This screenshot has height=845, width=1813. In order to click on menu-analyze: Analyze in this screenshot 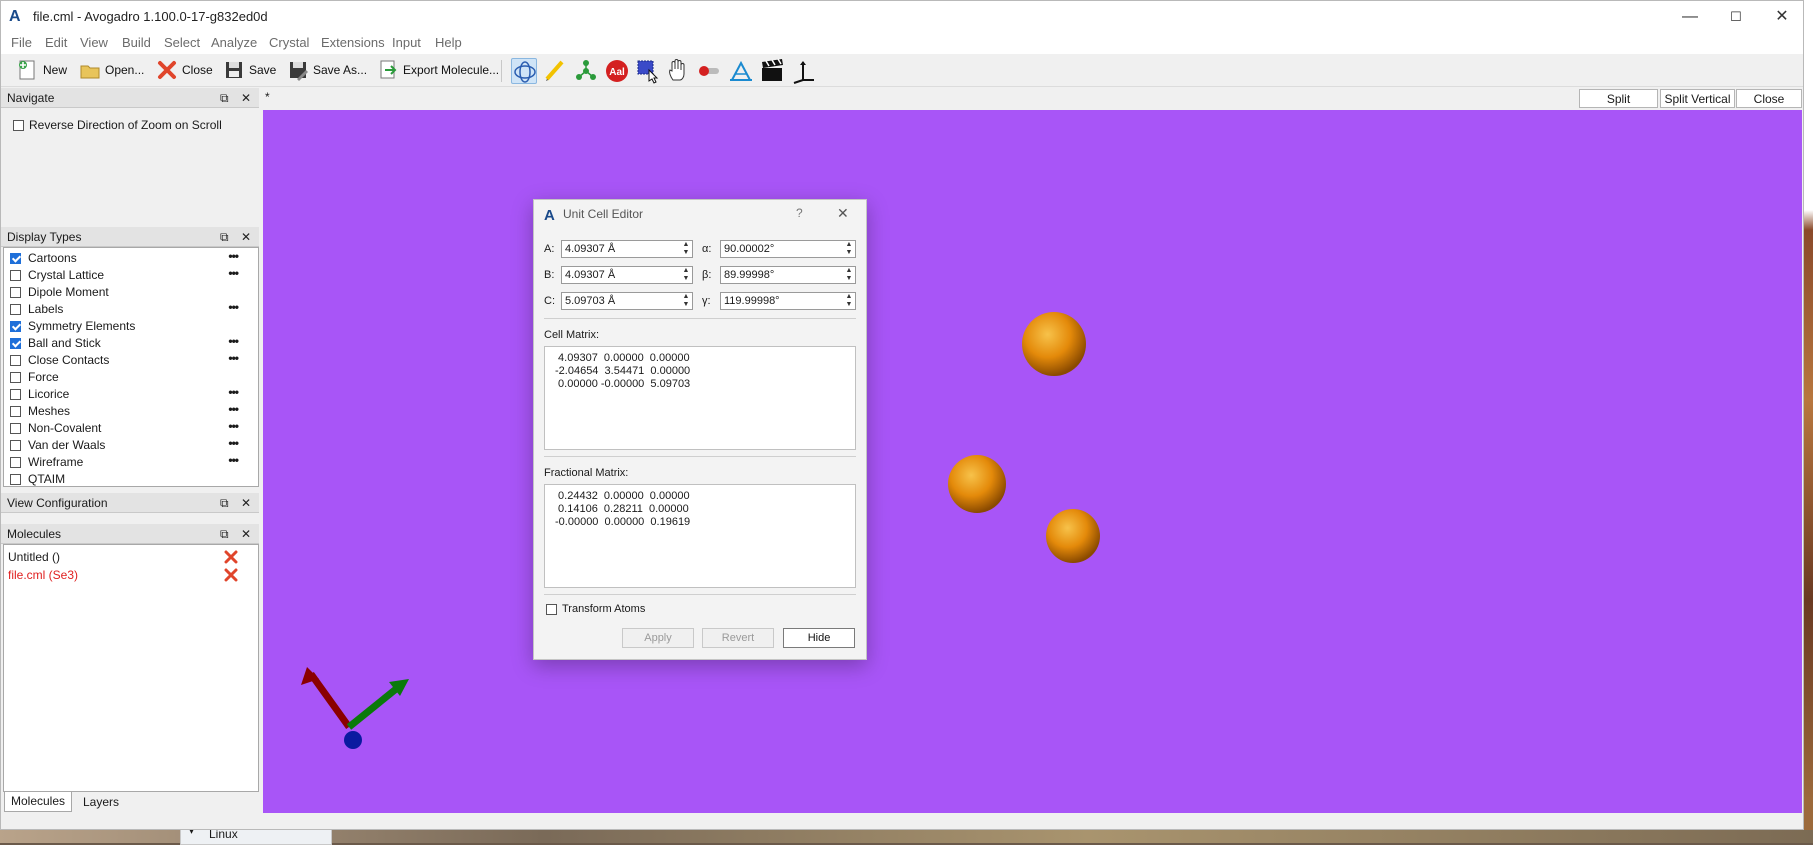, I will do `click(234, 42)`.